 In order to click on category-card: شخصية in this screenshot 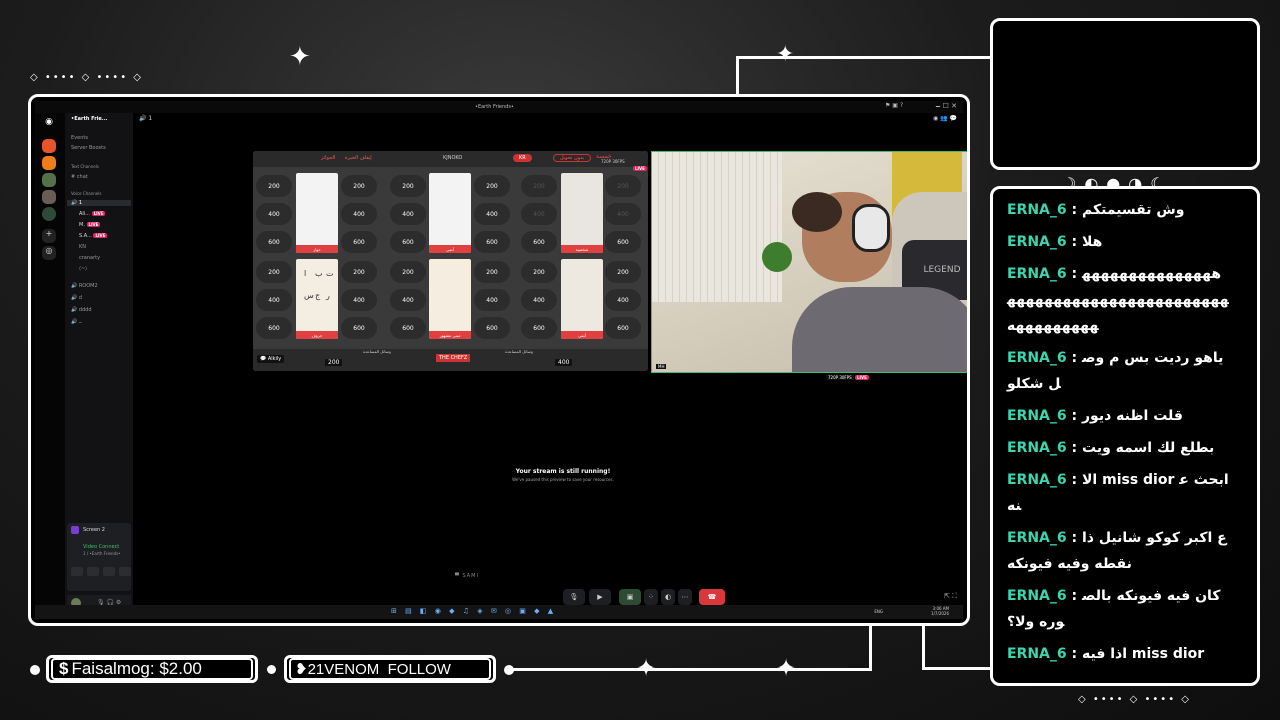, I will do `click(582, 213)`.